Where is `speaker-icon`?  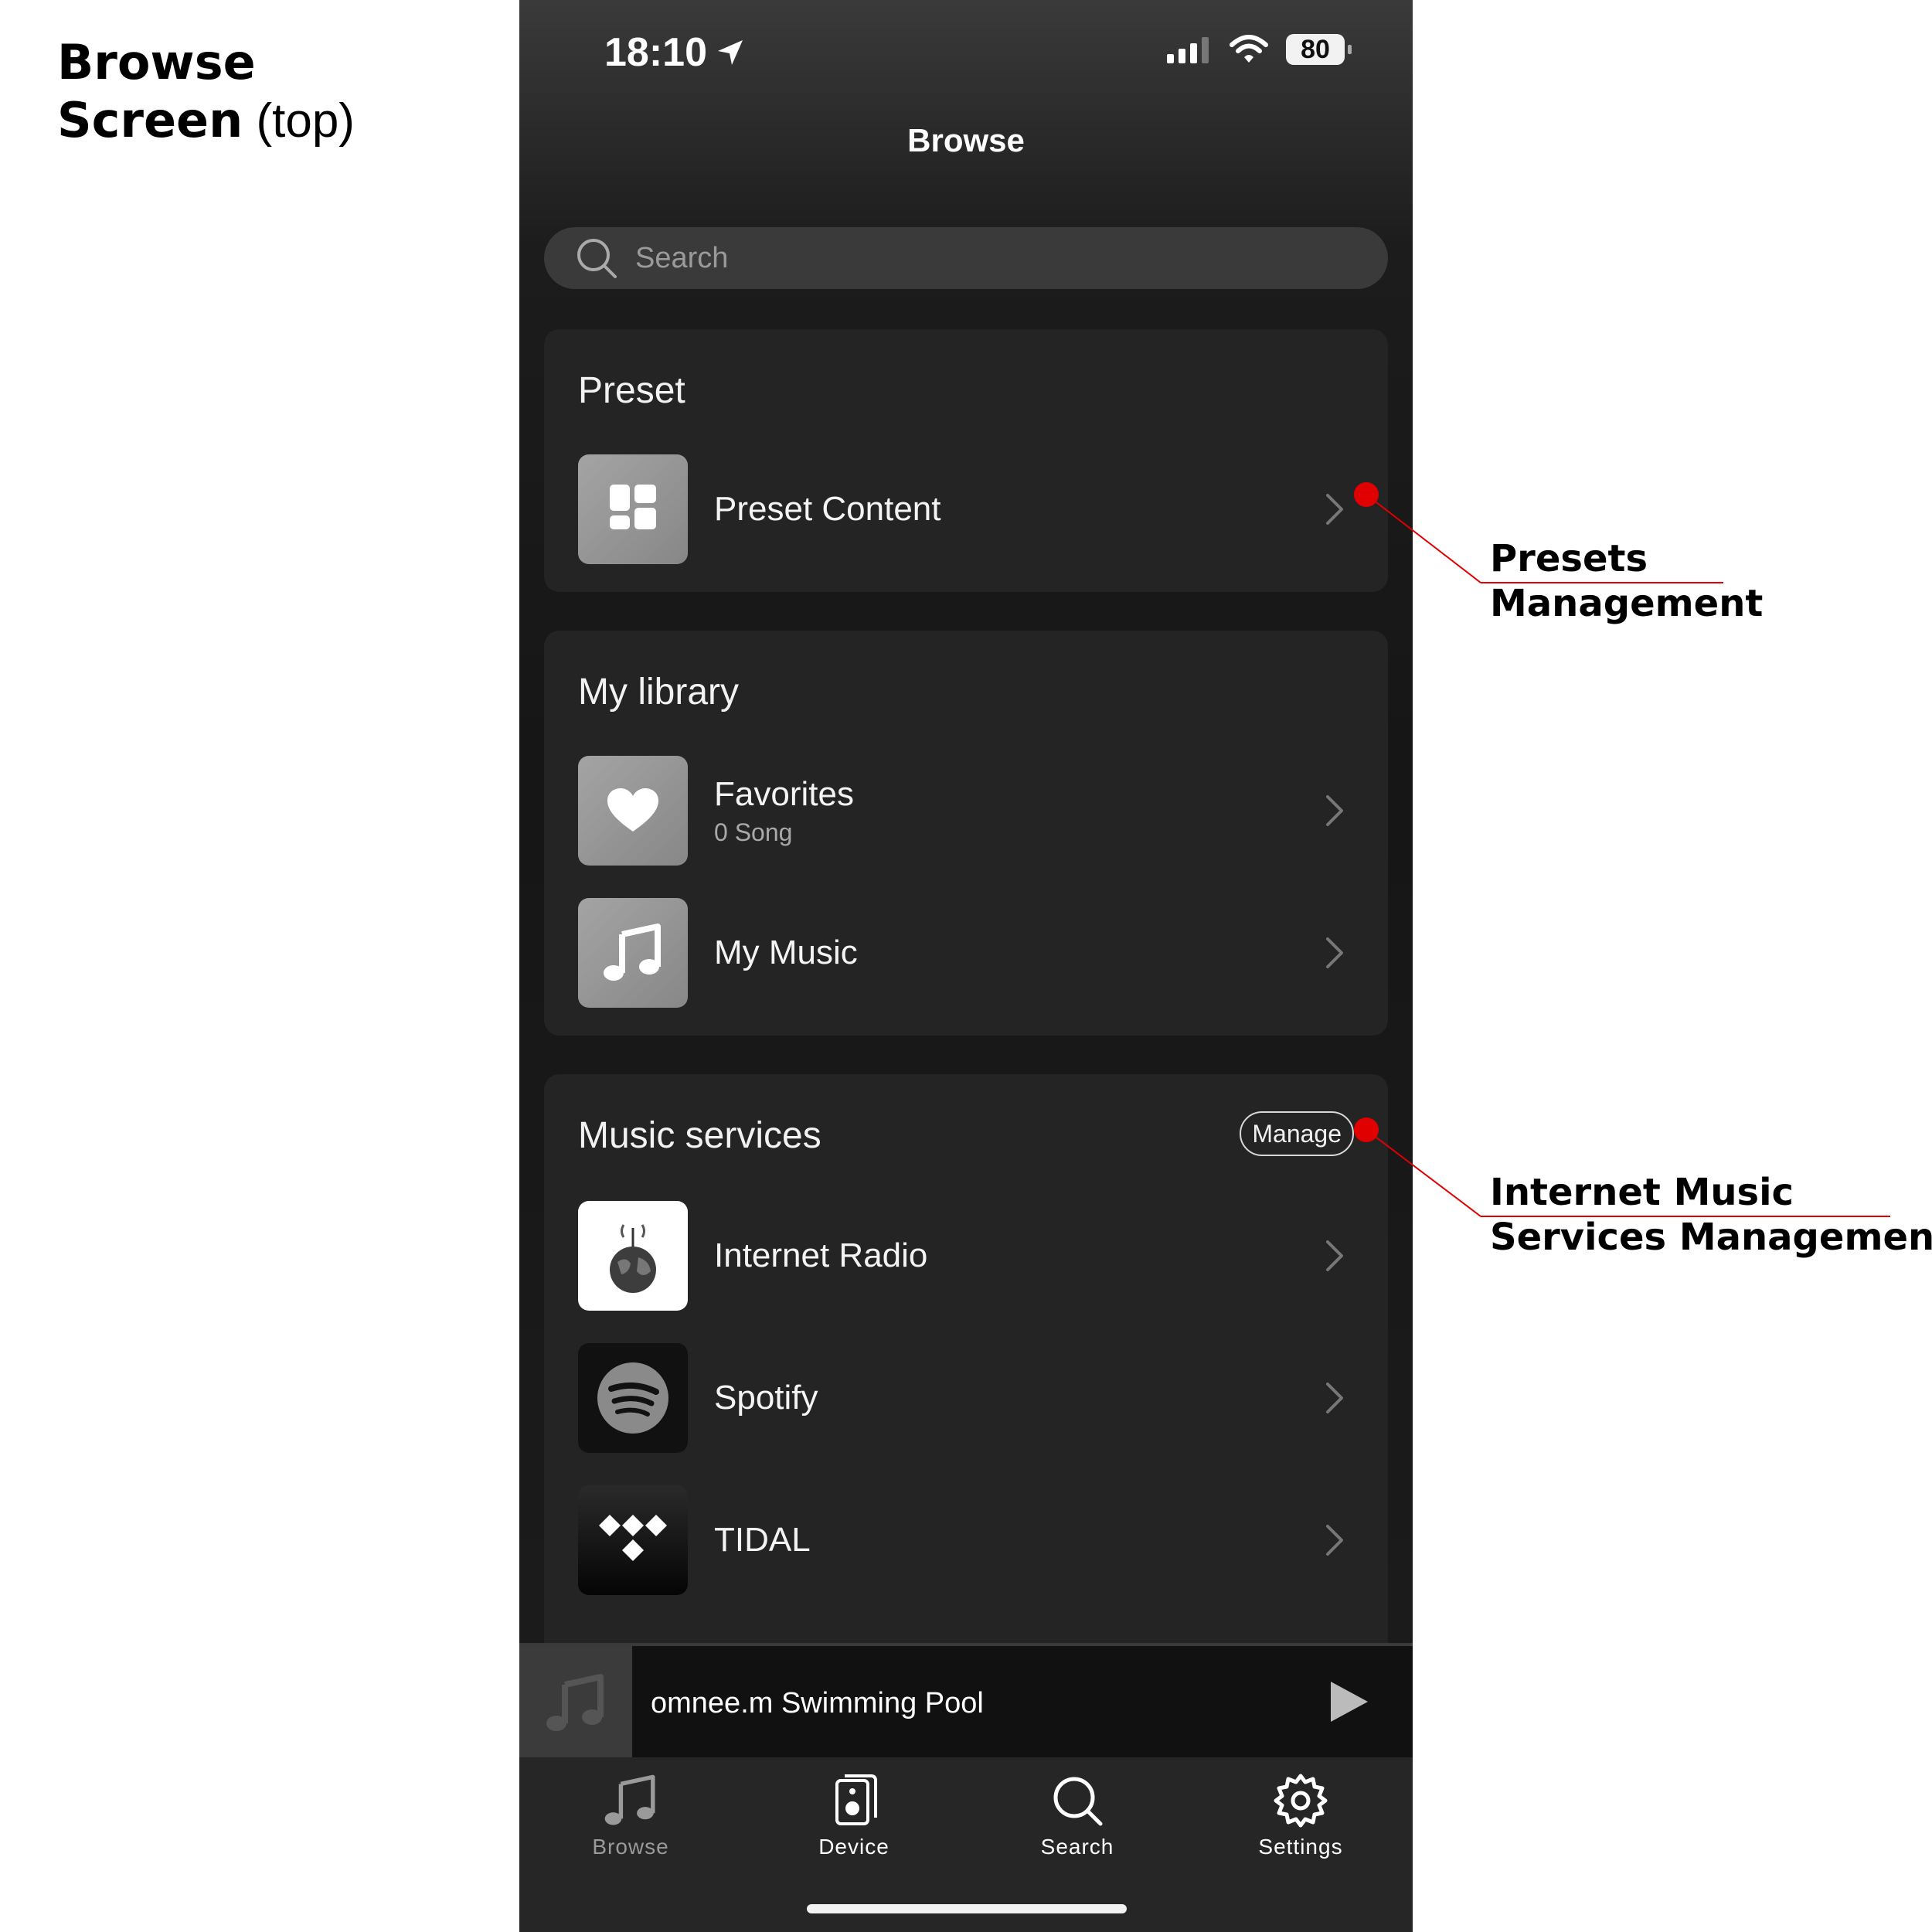 speaker-icon is located at coordinates (856, 1799).